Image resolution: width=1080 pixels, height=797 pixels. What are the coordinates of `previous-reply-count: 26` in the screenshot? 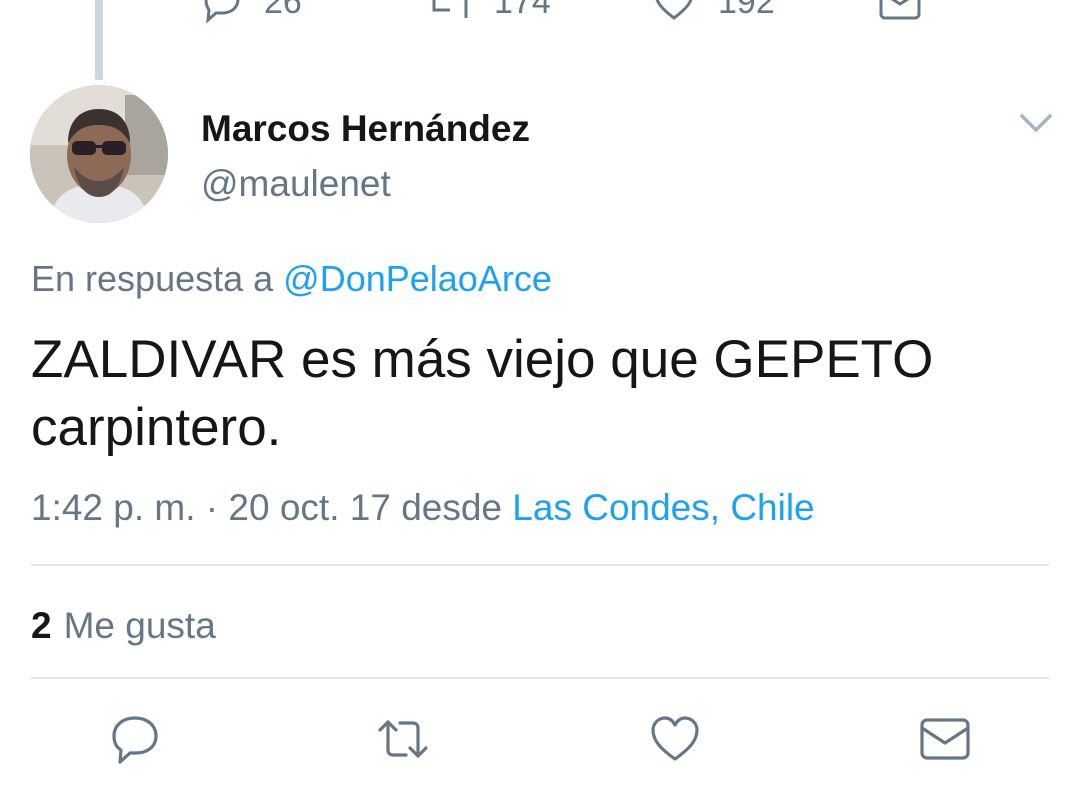 It's located at (283, 10).